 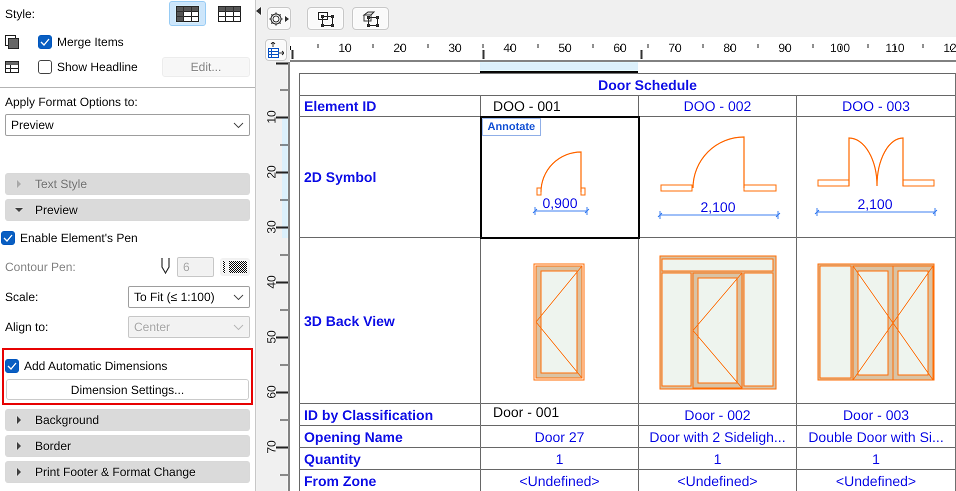 What do you see at coordinates (785, 48) in the screenshot?
I see `ruler-label: 90` at bounding box center [785, 48].